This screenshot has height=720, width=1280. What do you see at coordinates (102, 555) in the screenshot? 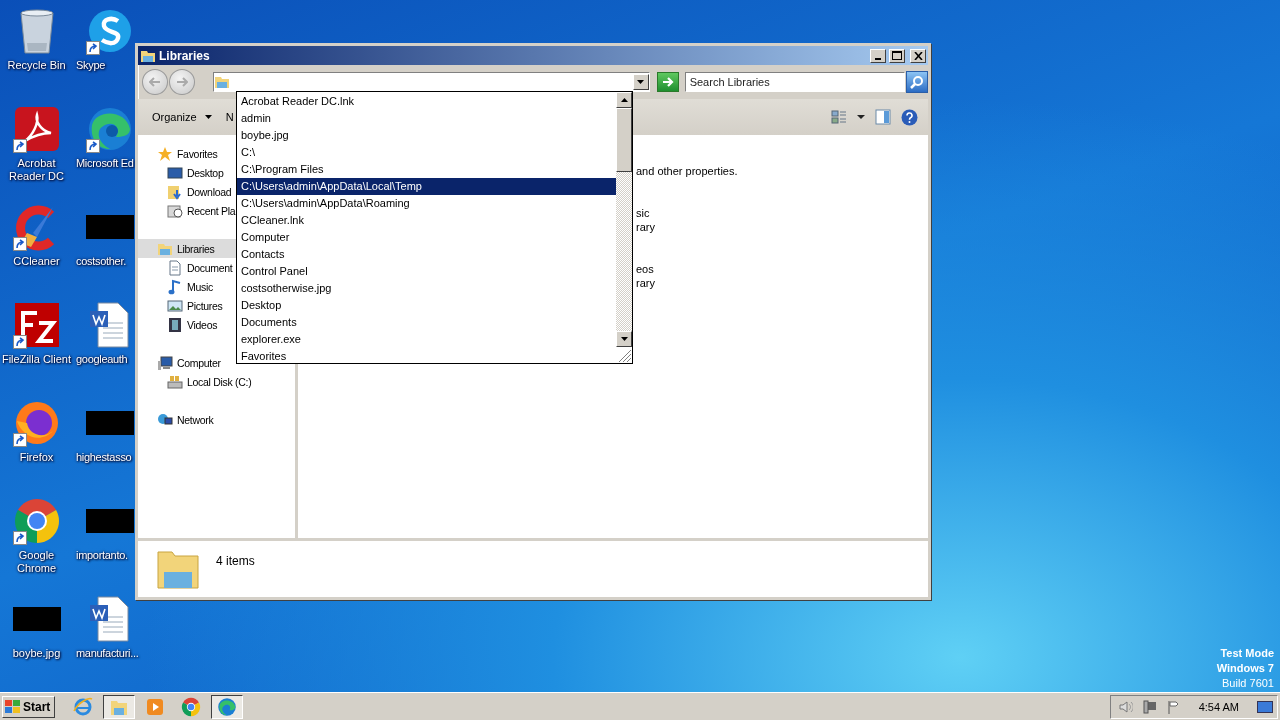
I see `icon-label: importanto.` at bounding box center [102, 555].